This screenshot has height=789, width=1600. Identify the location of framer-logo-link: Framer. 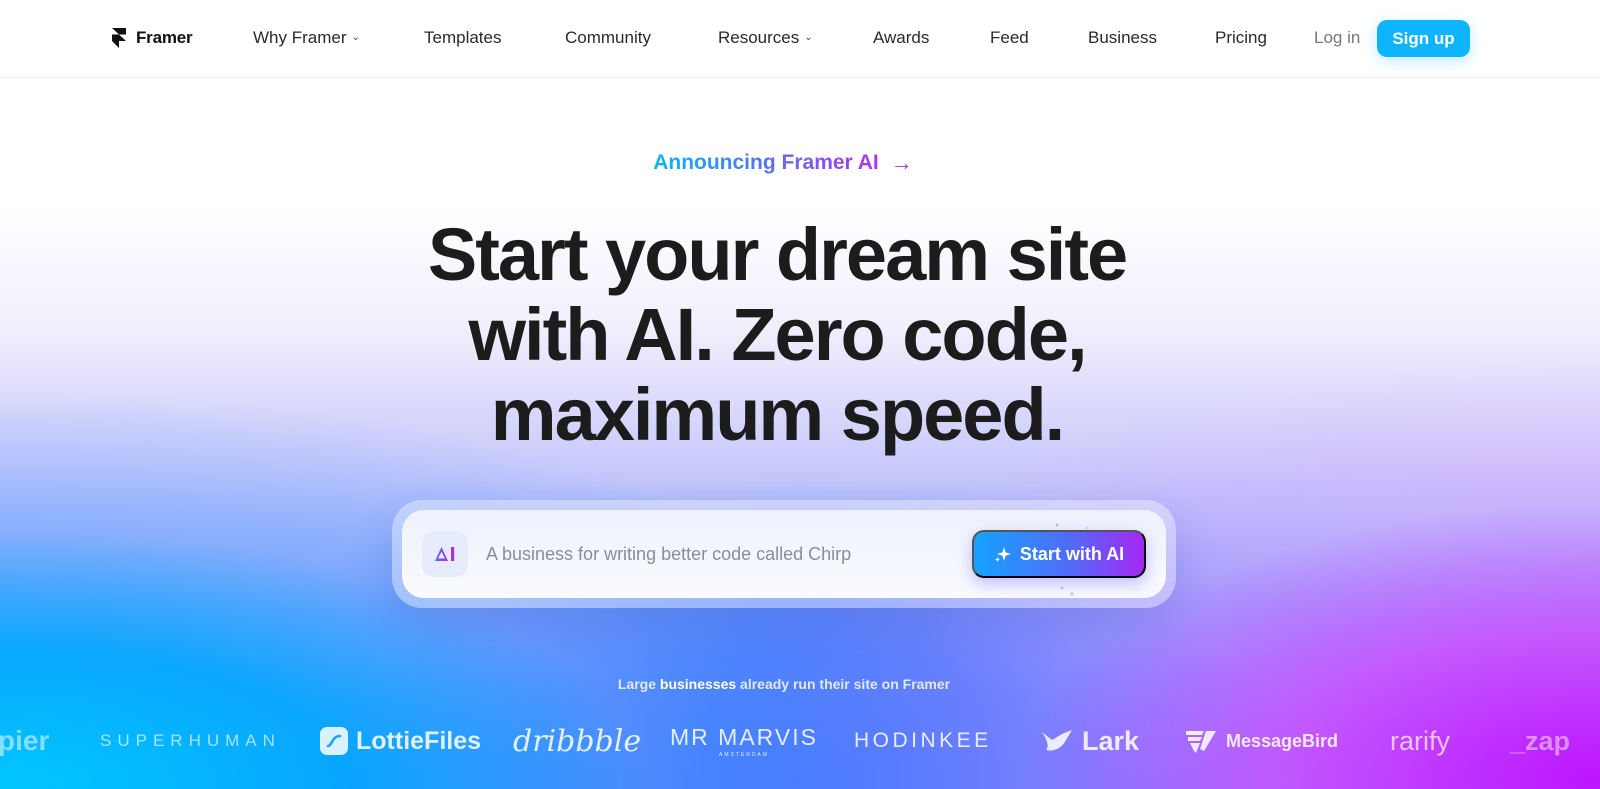
(152, 38).